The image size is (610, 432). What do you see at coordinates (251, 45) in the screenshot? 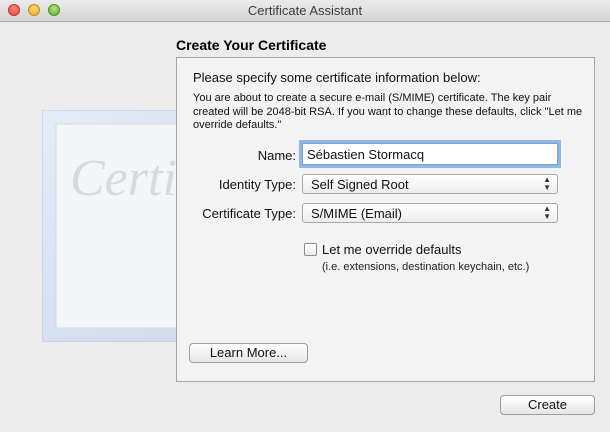
I see `page-heading: Create Your Certificate` at bounding box center [251, 45].